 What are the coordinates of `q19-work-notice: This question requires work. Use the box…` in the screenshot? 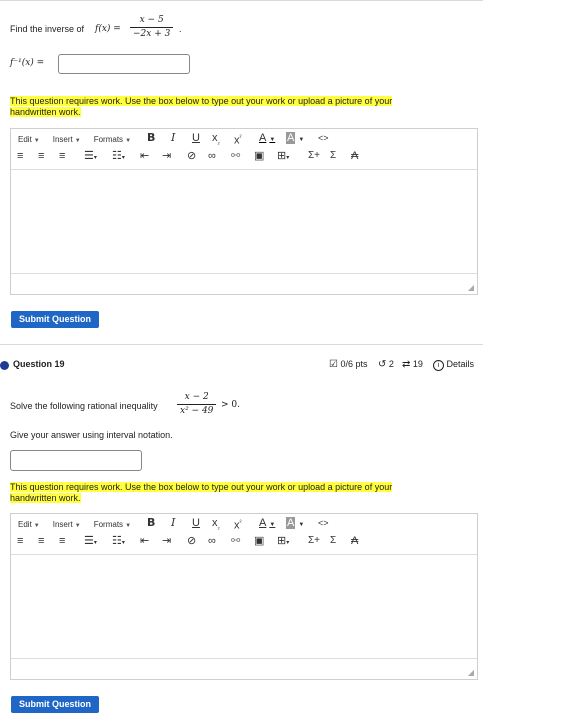 It's located at (225, 493).